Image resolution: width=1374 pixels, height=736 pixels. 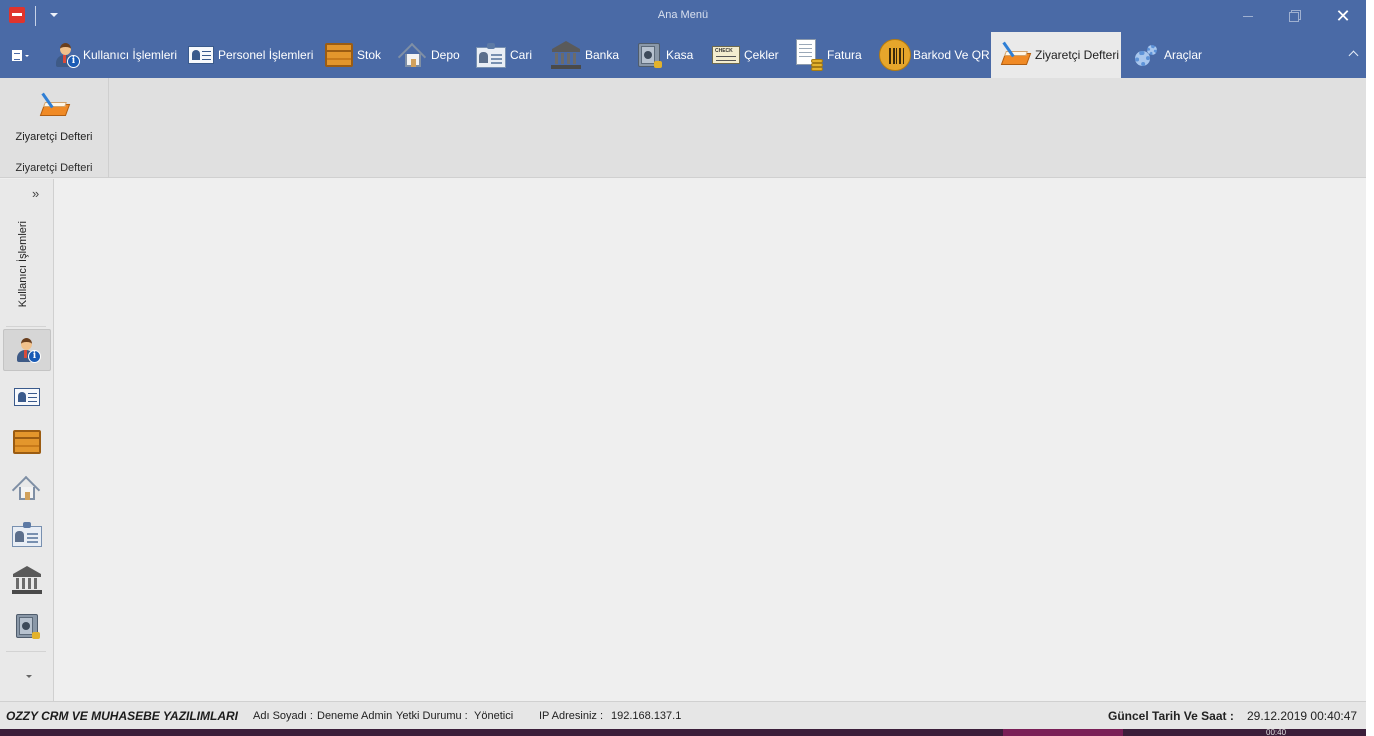 What do you see at coordinates (844, 55) in the screenshot?
I see `tab-label: Fatura` at bounding box center [844, 55].